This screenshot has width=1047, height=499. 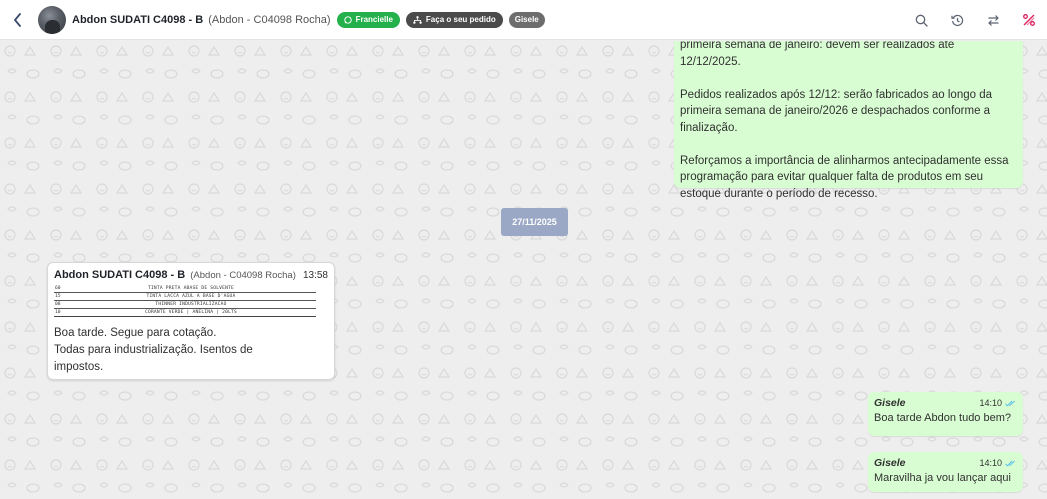 What do you see at coordinates (190, 288) in the screenshot?
I see `document-desc: TINTA PRETA ABASE DE SOLVENTE` at bounding box center [190, 288].